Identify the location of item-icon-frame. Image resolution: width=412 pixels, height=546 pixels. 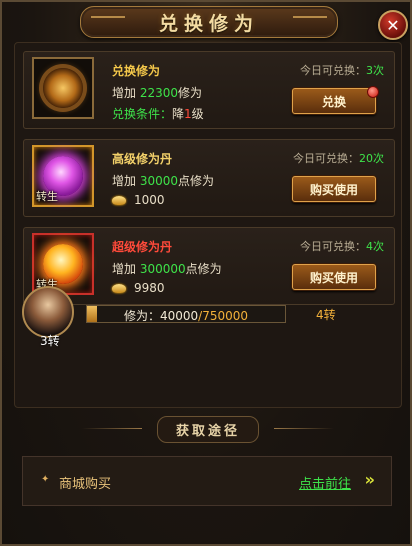
(63, 88).